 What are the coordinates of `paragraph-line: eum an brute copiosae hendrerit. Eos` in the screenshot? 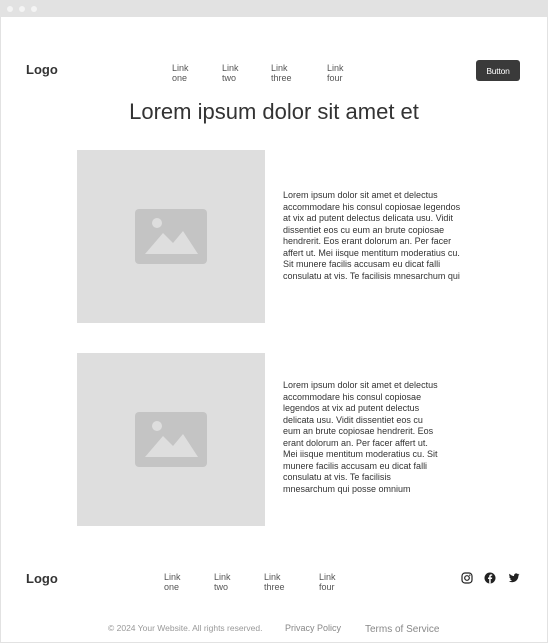 It's located at (358, 431).